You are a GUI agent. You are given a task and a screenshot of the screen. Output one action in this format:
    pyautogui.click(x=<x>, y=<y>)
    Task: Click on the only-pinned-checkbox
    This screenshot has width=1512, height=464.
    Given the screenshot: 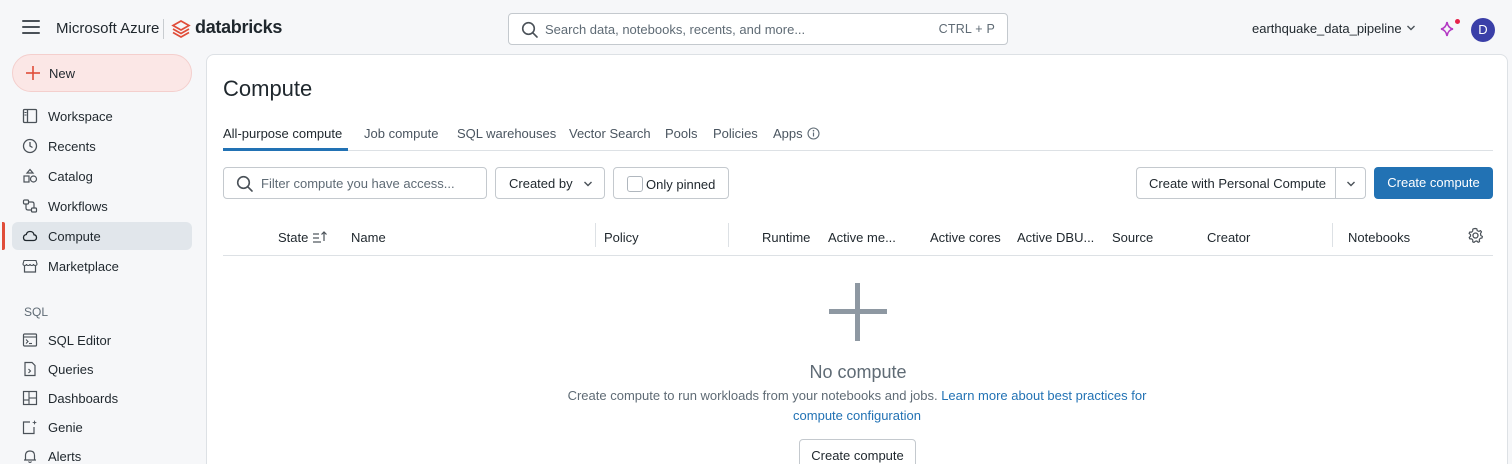 What is the action you would take?
    pyautogui.click(x=635, y=184)
    